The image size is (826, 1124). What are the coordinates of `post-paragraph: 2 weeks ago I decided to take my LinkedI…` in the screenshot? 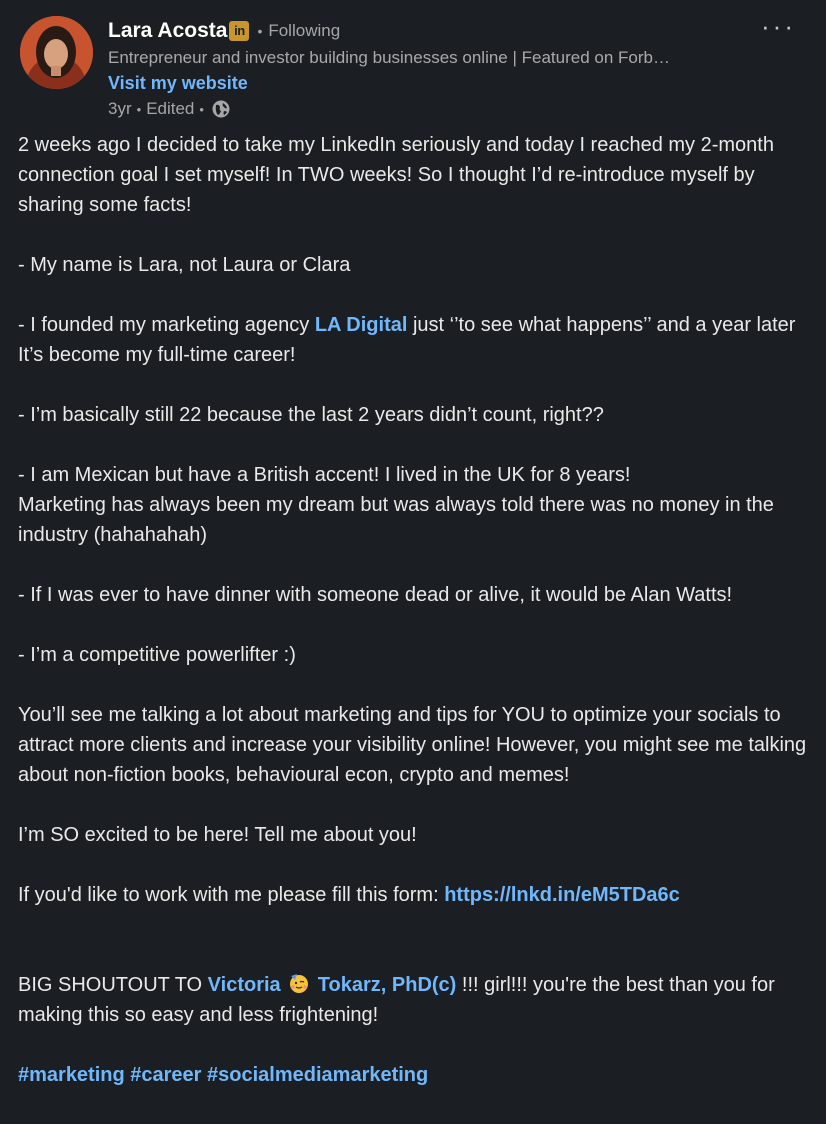 It's located at (396, 175).